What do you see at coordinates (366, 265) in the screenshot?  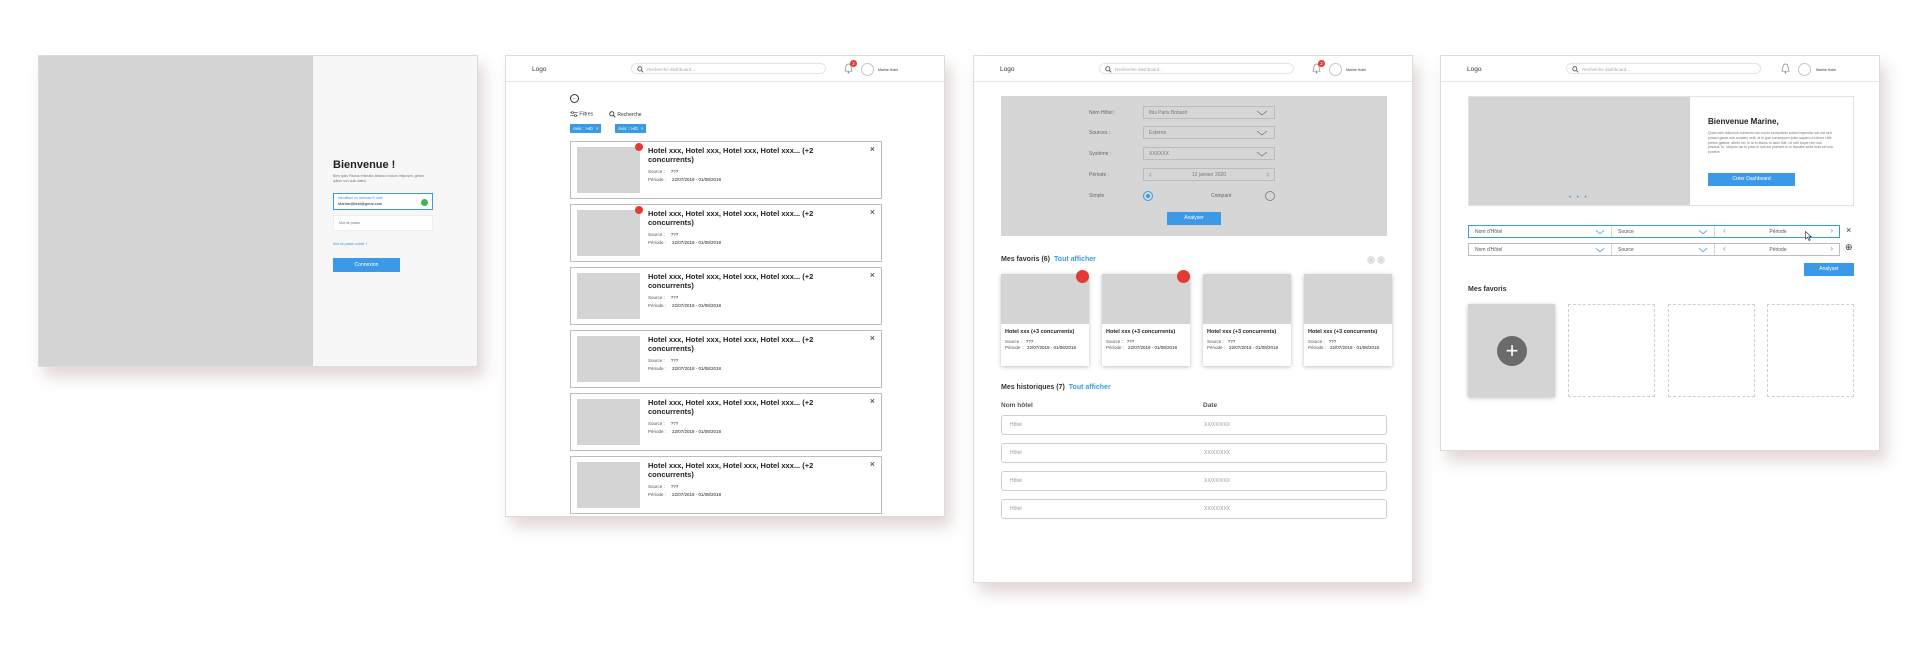 I see `login-button: Connexion` at bounding box center [366, 265].